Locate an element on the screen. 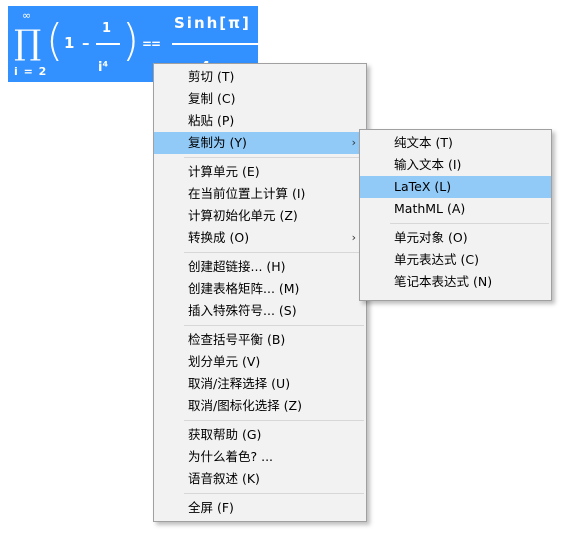 The height and width of the screenshot is (534, 566). menu-item-label: 纯文本 (T) is located at coordinates (423, 142).